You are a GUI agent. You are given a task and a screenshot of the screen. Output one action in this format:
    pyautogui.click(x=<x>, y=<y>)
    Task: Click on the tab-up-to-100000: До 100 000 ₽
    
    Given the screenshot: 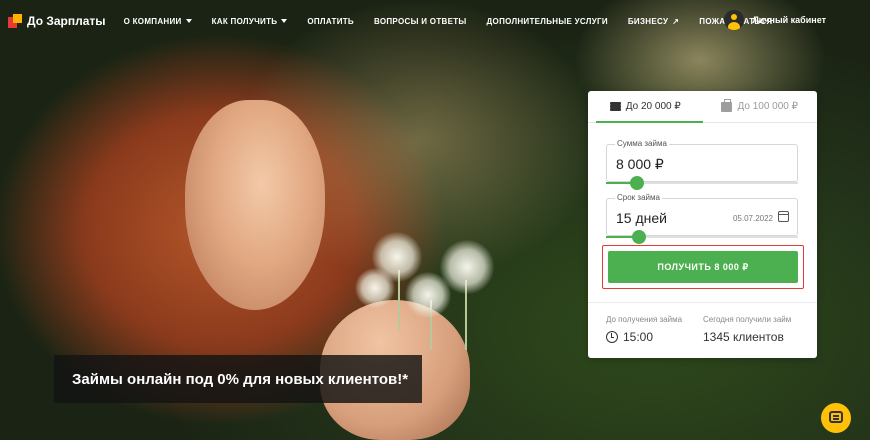 What is the action you would take?
    pyautogui.click(x=760, y=106)
    